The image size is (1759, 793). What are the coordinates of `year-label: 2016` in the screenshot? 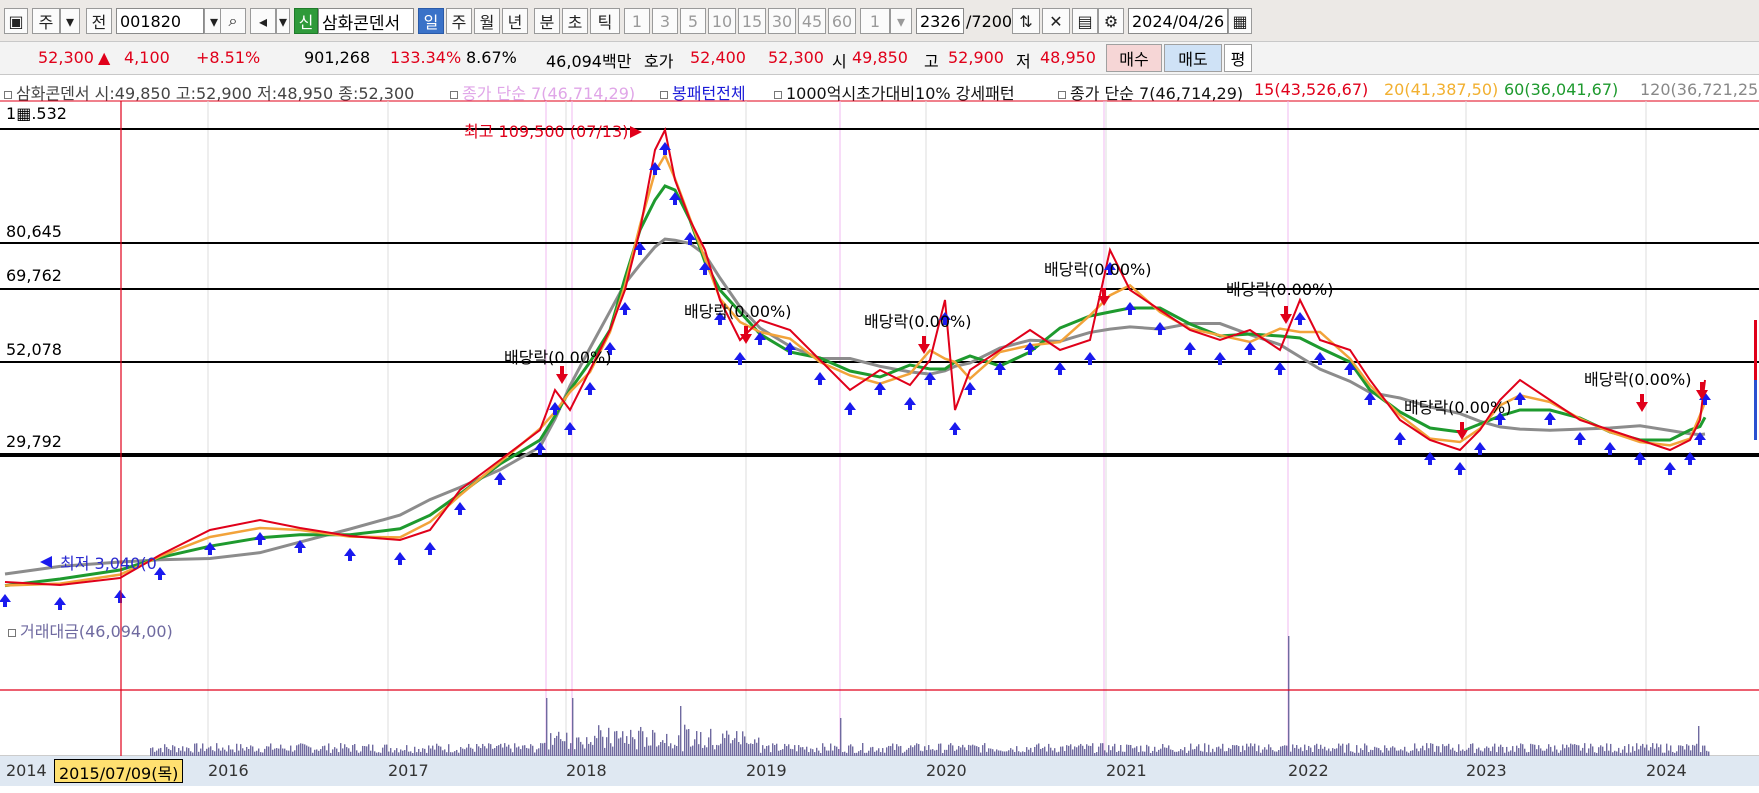 It's located at (228, 770).